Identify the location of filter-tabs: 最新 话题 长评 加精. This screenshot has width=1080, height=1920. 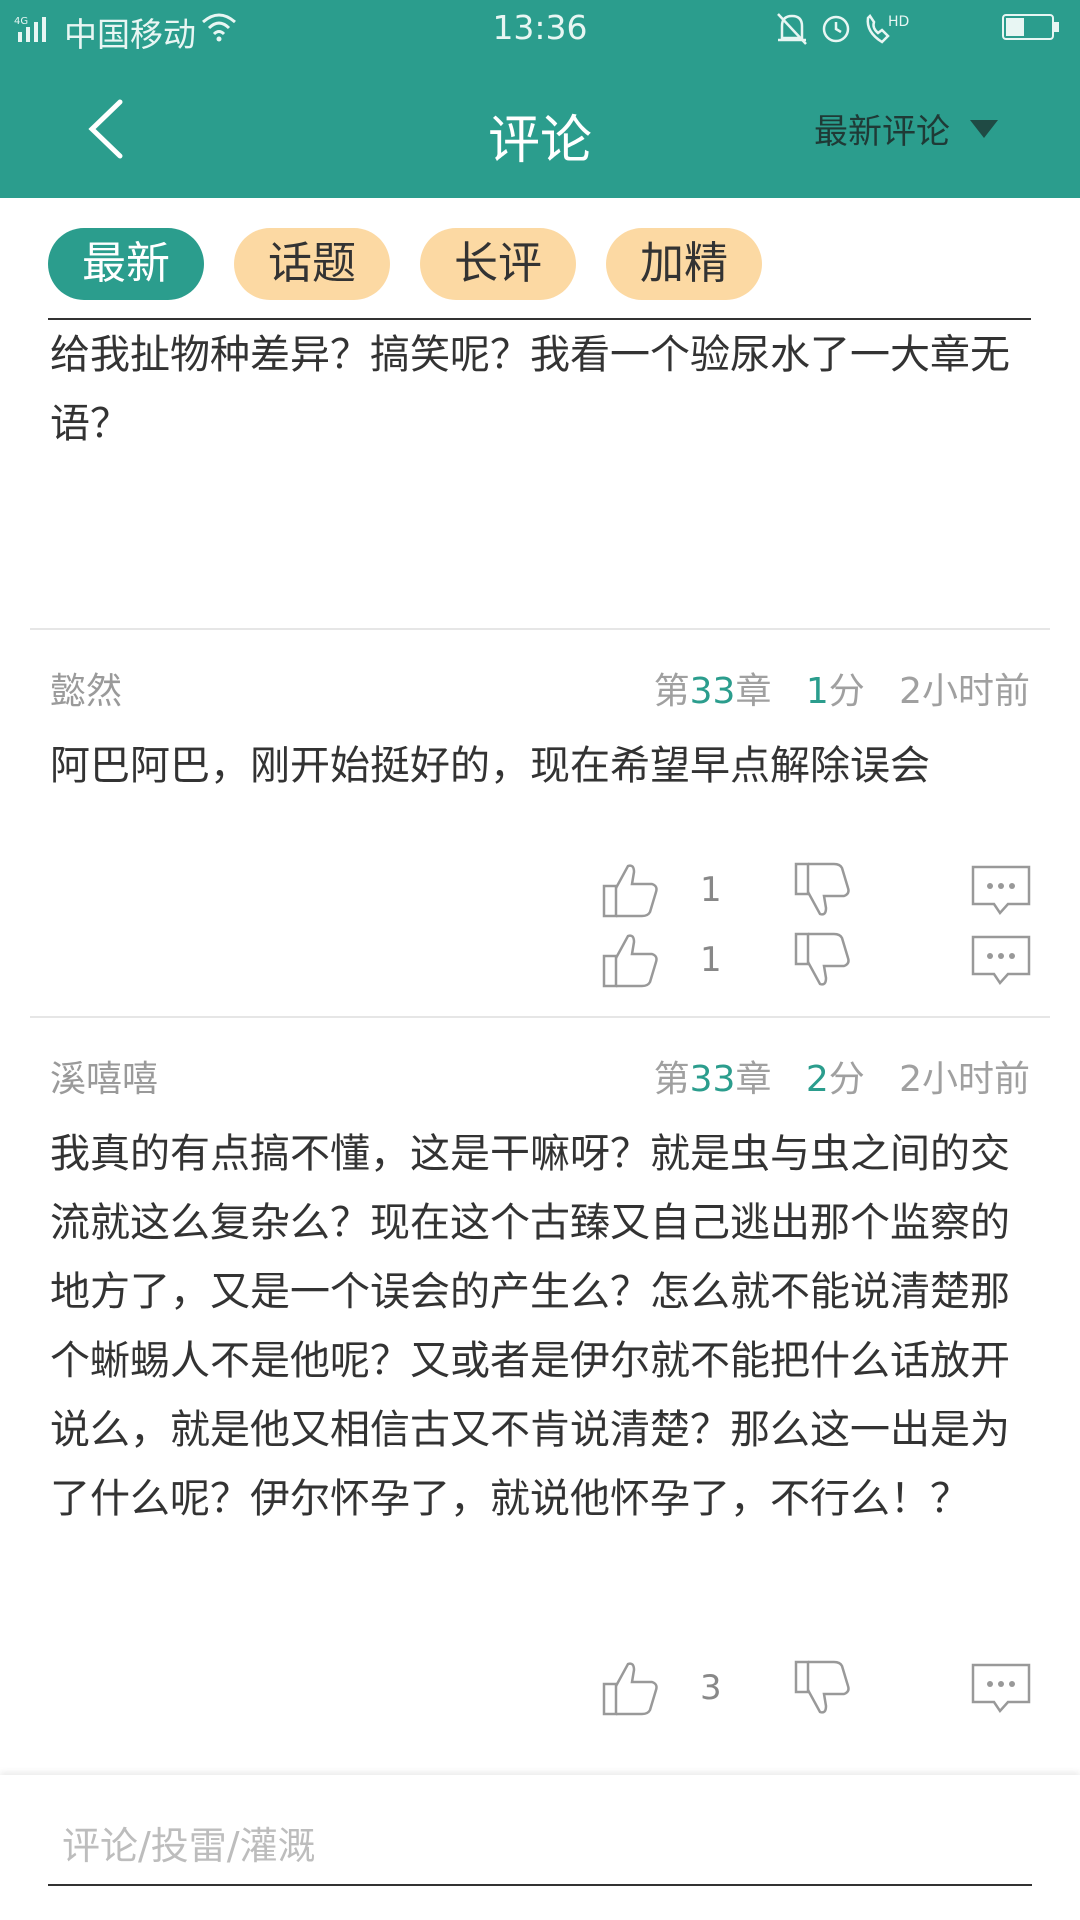
(540, 259).